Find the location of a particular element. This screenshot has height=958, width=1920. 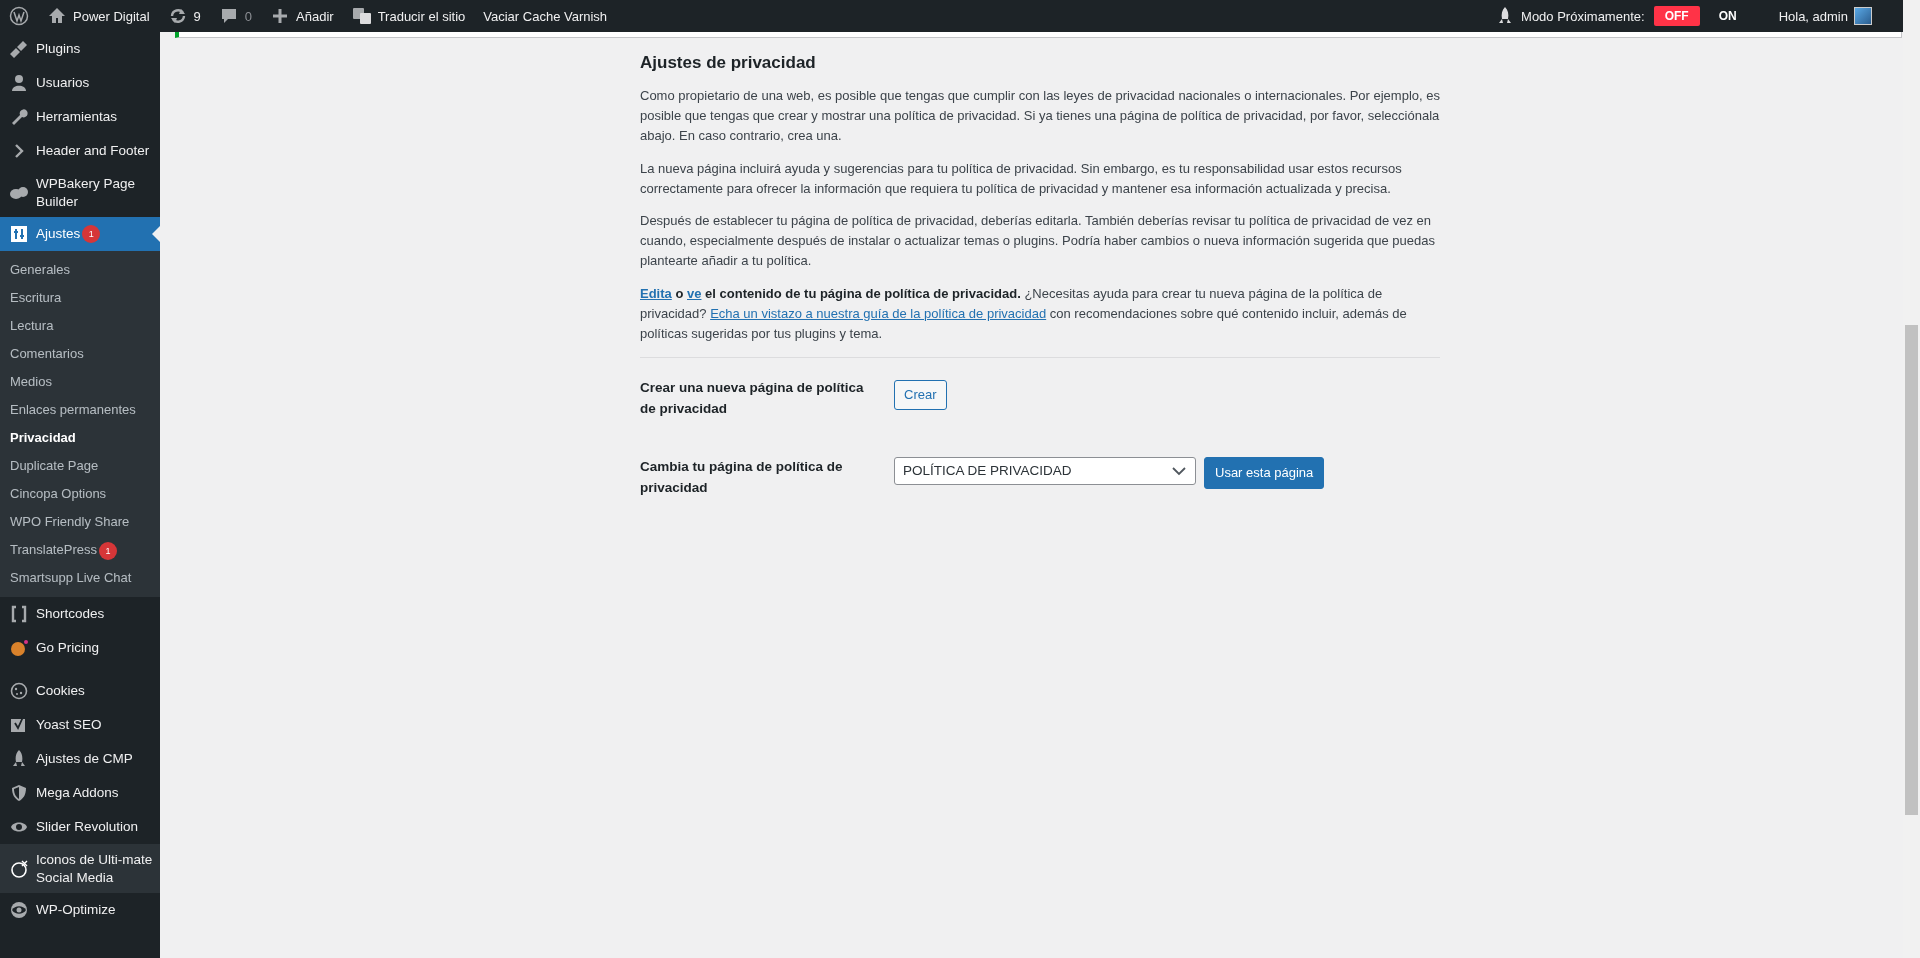

help-paragraph: Edita o ve el contenido de tu página de política de privacidad. ¿Necesitas ayuda para crear tu nueva página de la política de privacidad? Echa un vistazo a nuestra guía de la política de privacidad con recomendaciones sobre qué contenido incluir, además de políticas sugeridas por tus plugins y tema. is located at coordinates (1024, 314).